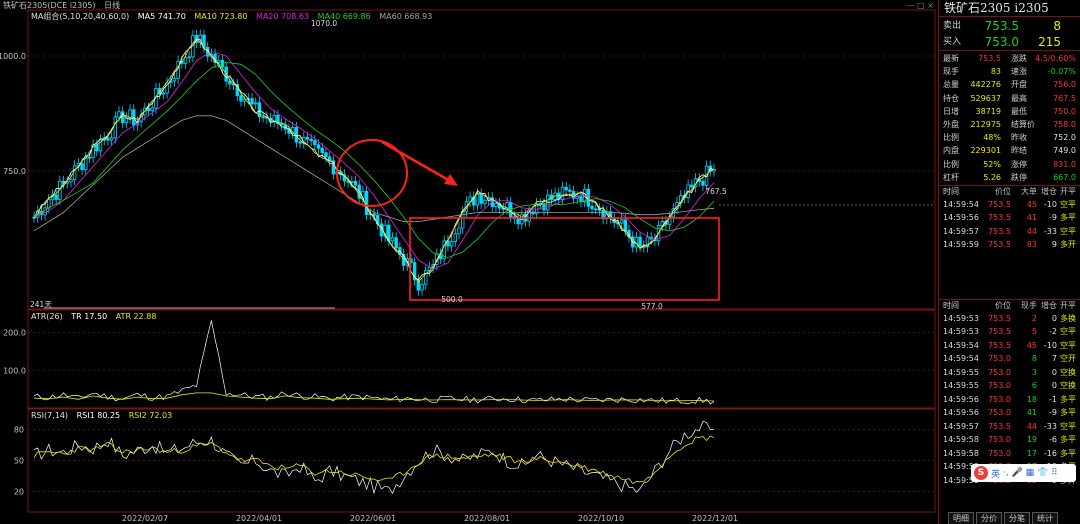 The height and width of the screenshot is (524, 1080). What do you see at coordinates (1050, 426) in the screenshot?
I see `tick-oi-change: -33` at bounding box center [1050, 426].